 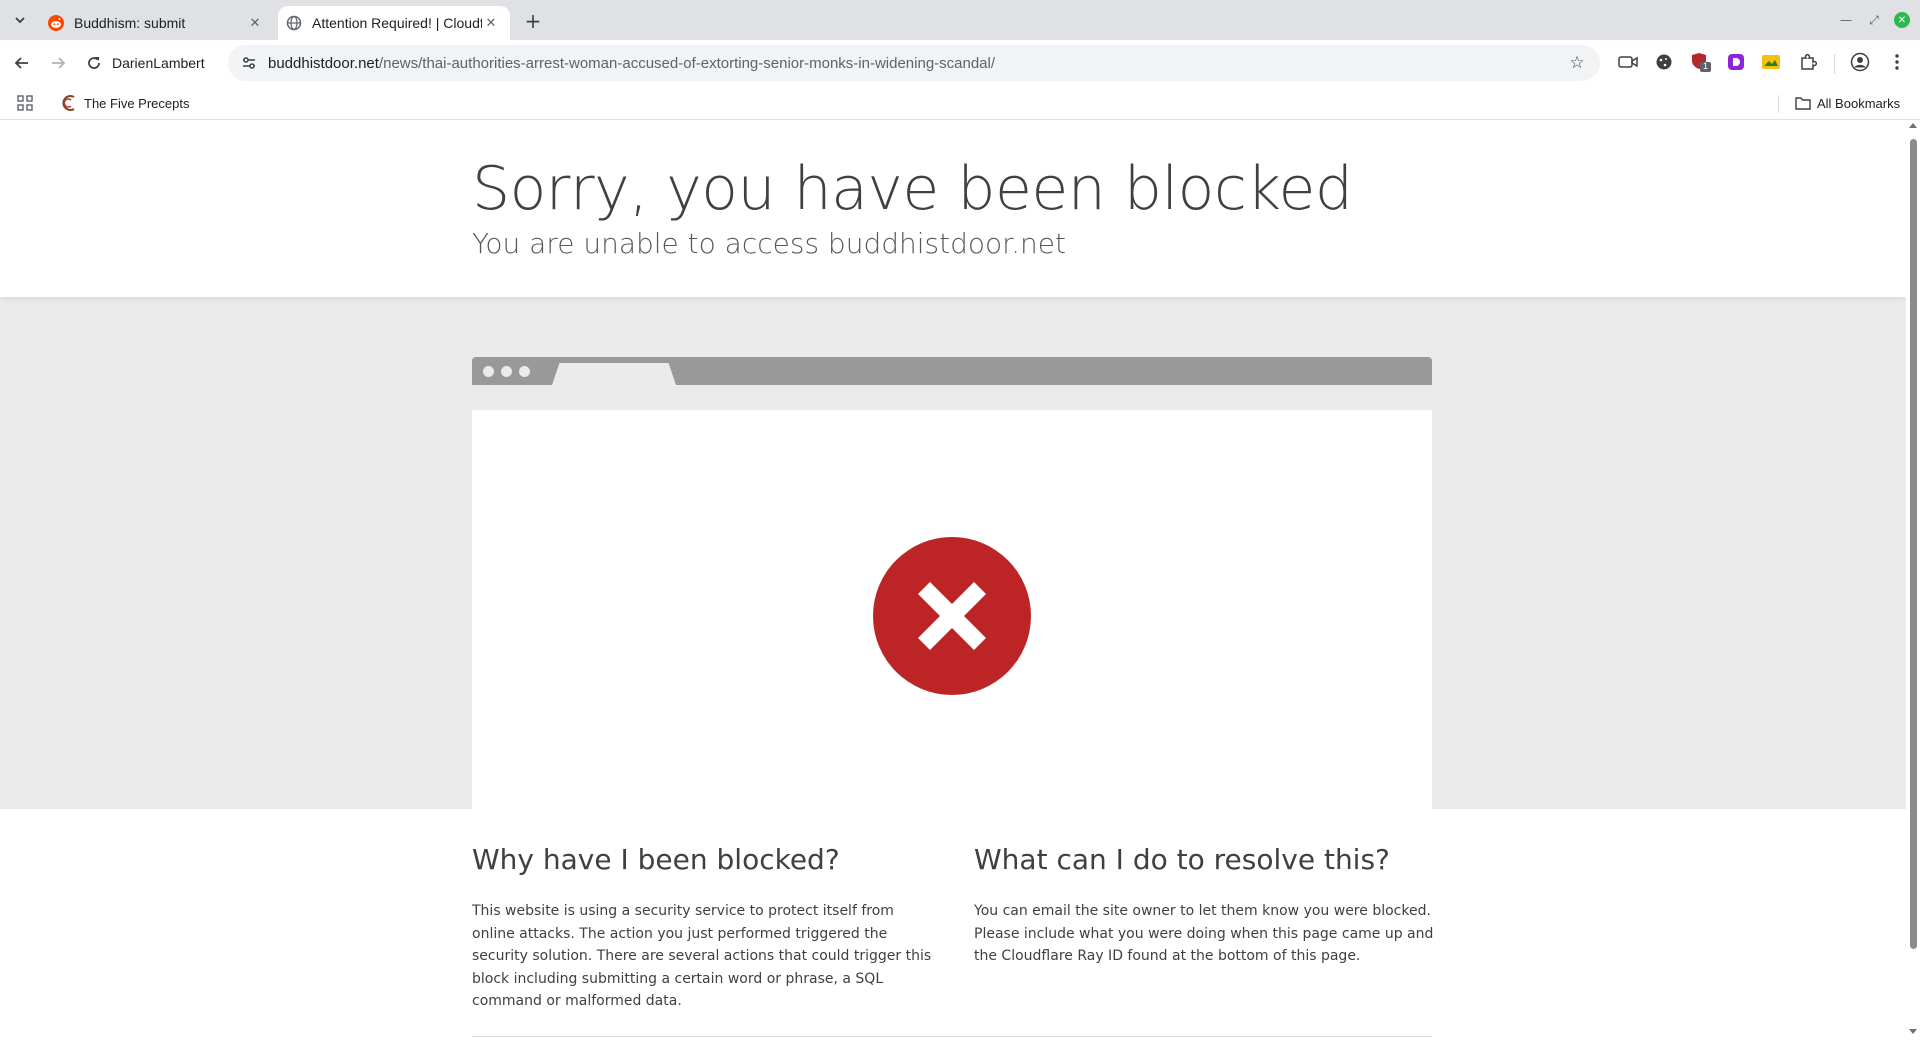 I want to click on tune-icon, so click(x=249, y=63).